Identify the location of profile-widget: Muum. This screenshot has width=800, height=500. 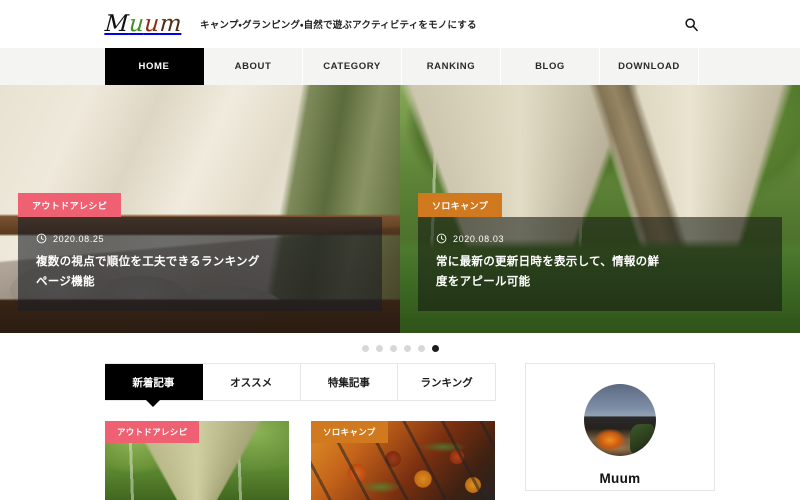
(620, 427).